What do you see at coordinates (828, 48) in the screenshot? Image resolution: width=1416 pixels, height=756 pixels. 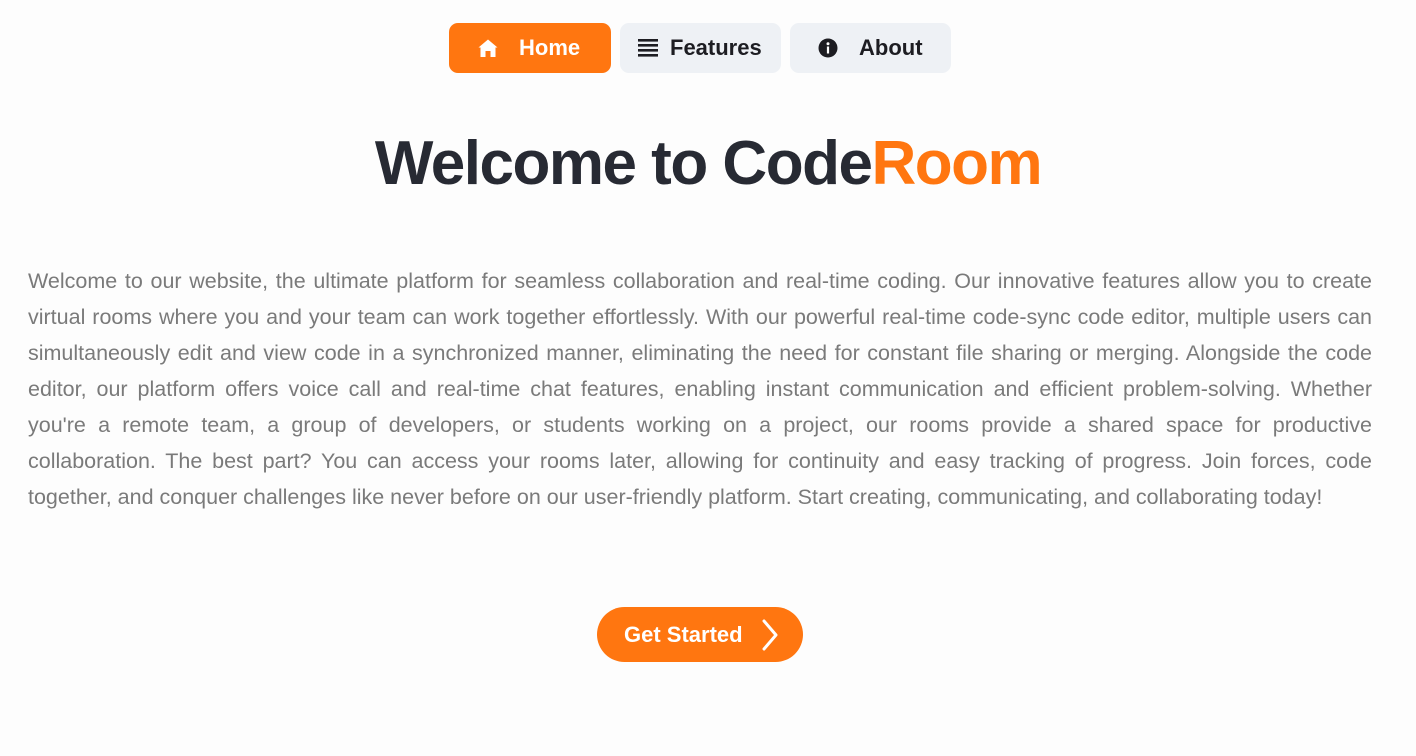 I see `info-icon` at bounding box center [828, 48].